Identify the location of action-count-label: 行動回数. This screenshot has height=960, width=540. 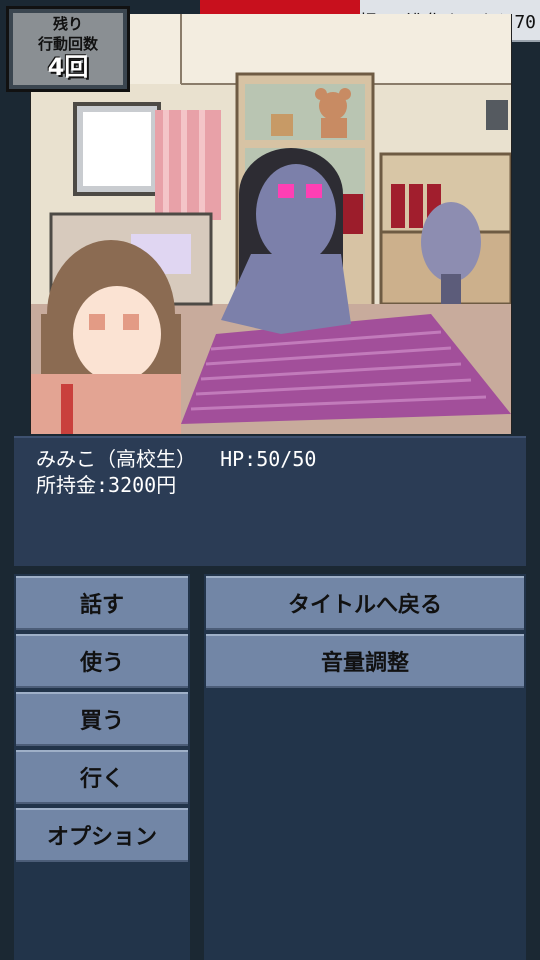
(67, 44).